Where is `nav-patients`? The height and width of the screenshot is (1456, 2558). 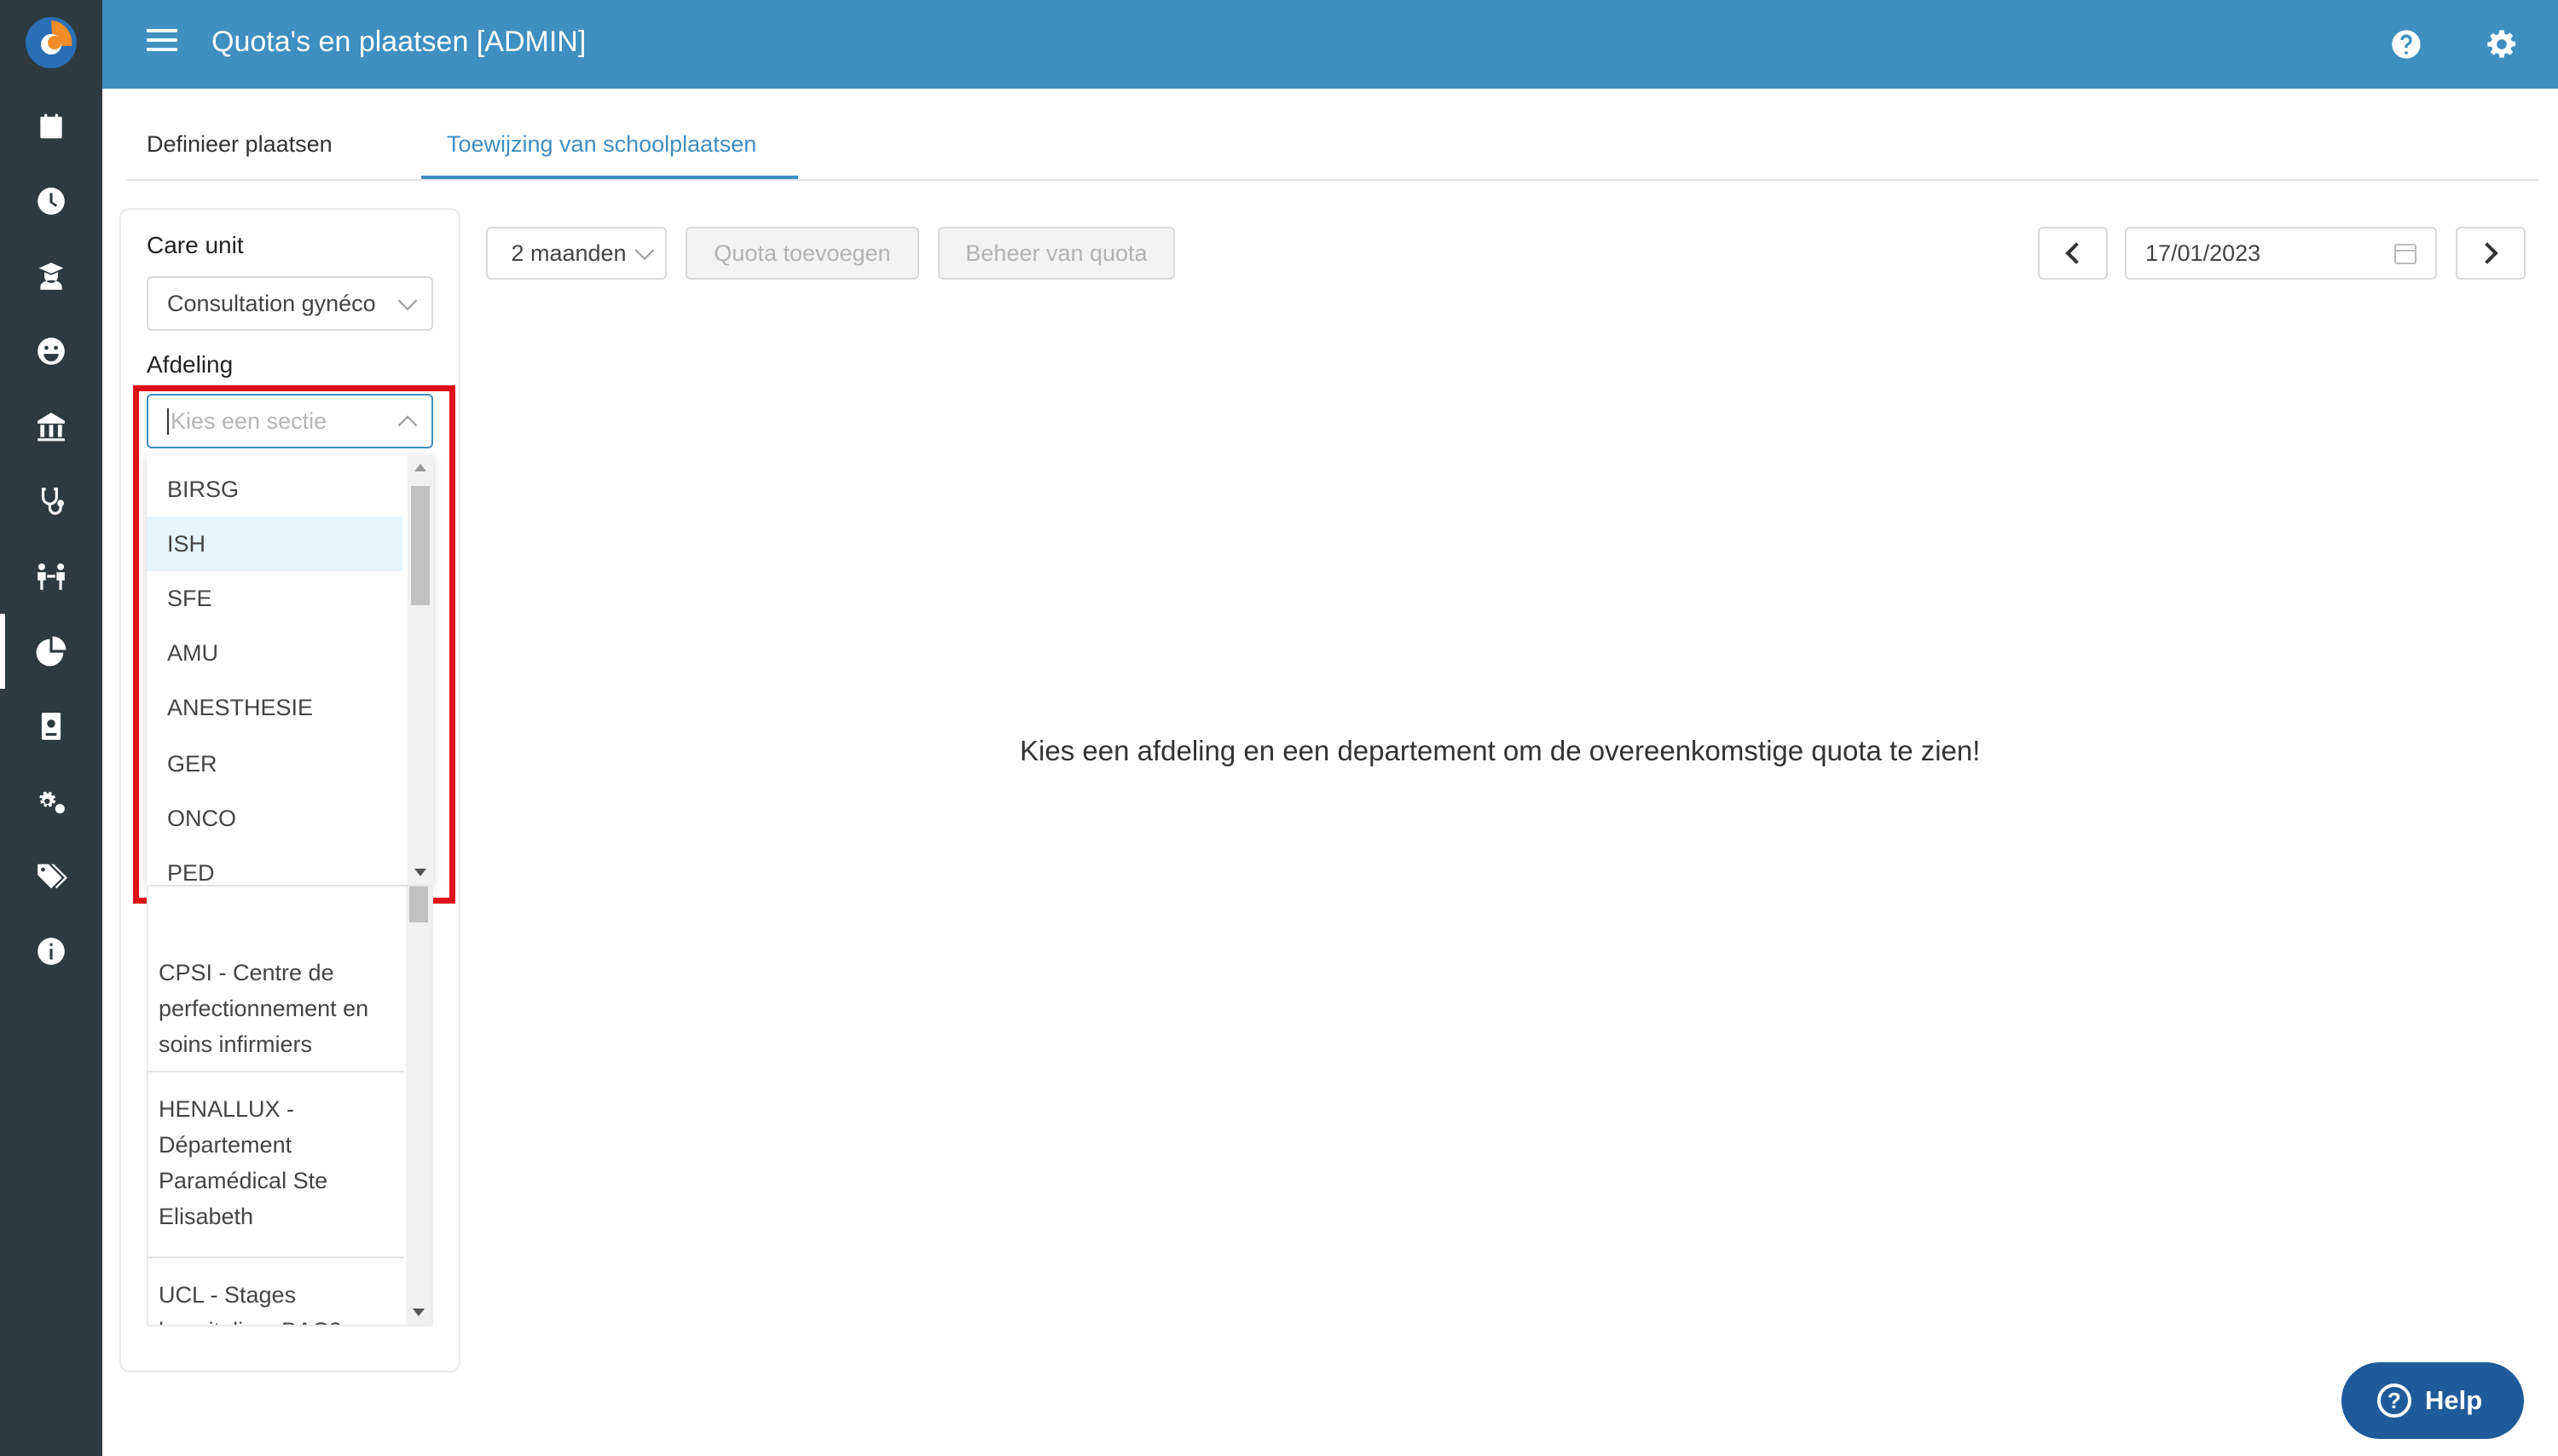
nav-patients is located at coordinates (51, 351).